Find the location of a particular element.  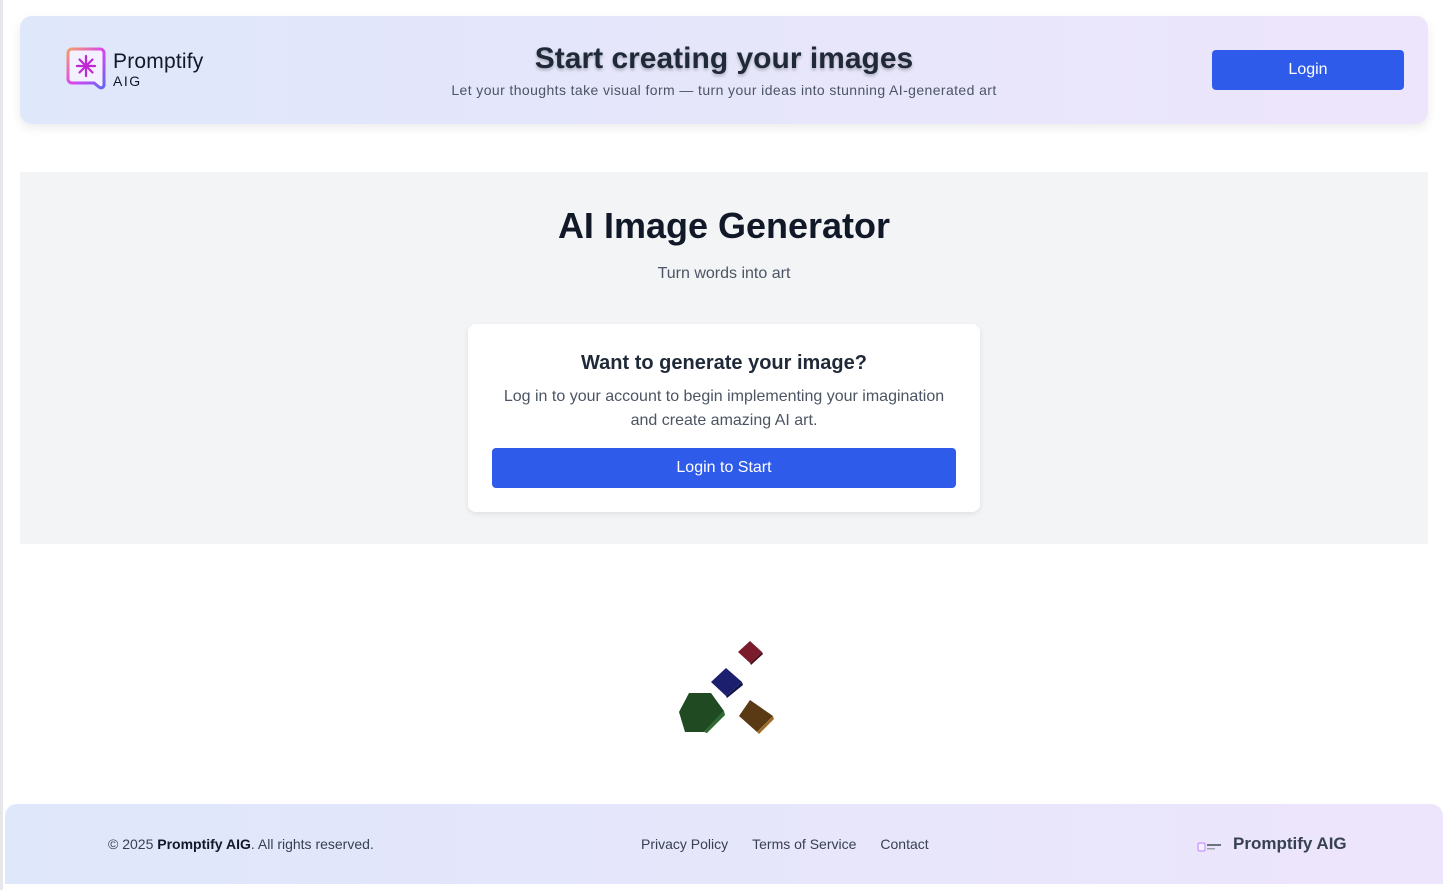

hero-title: AI Image Generator is located at coordinates (724, 225).